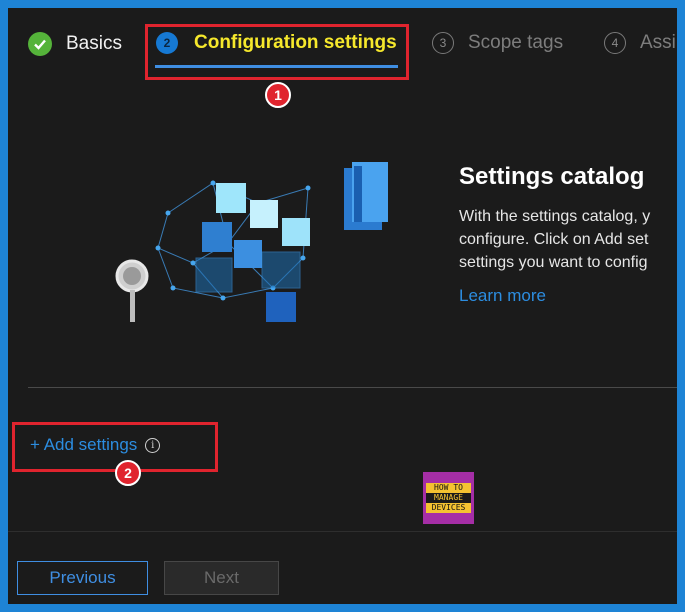  Describe the element at coordinates (448, 508) in the screenshot. I see `logo-line: DEVICES` at that location.